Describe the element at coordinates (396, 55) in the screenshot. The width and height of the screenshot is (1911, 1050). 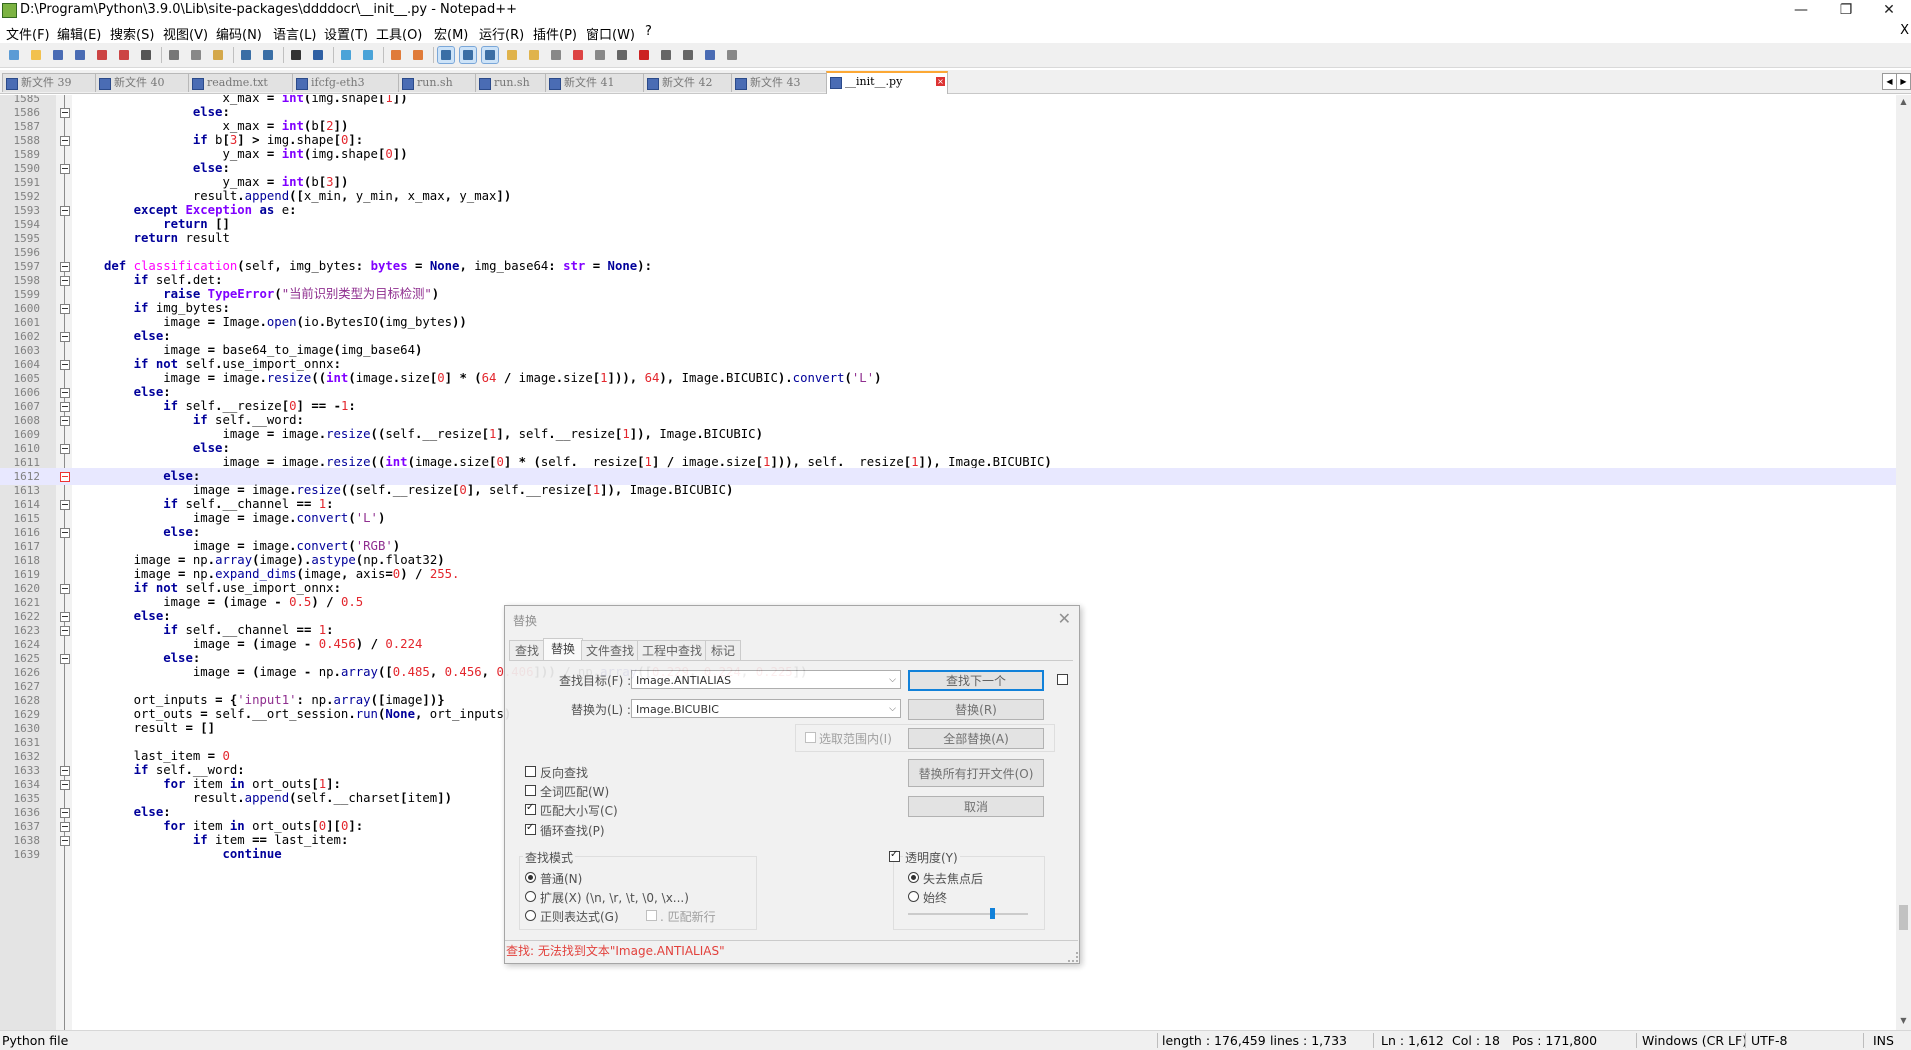
I see `sync-vertical-icon` at that location.